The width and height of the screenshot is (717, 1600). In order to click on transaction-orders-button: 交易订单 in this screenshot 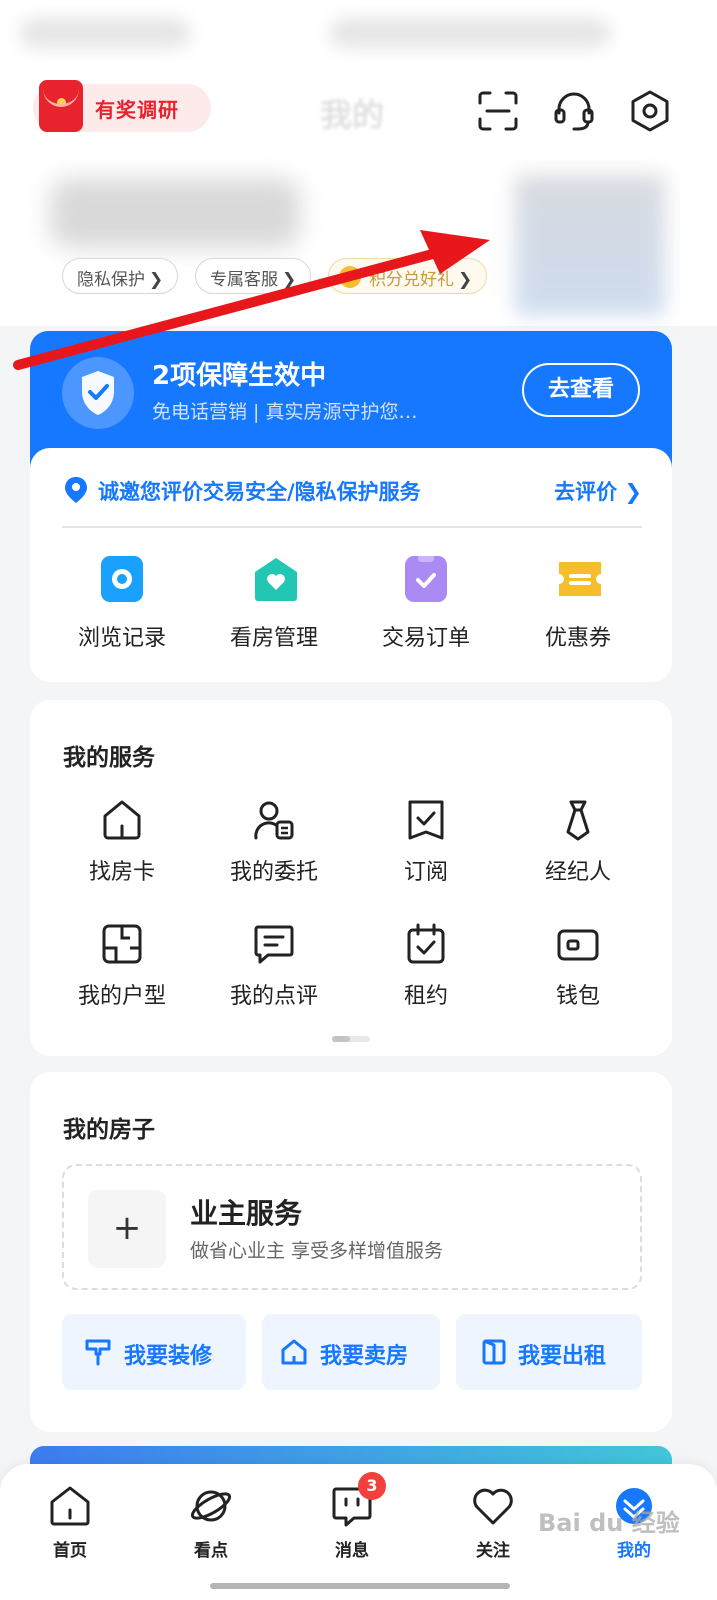, I will do `click(426, 603)`.